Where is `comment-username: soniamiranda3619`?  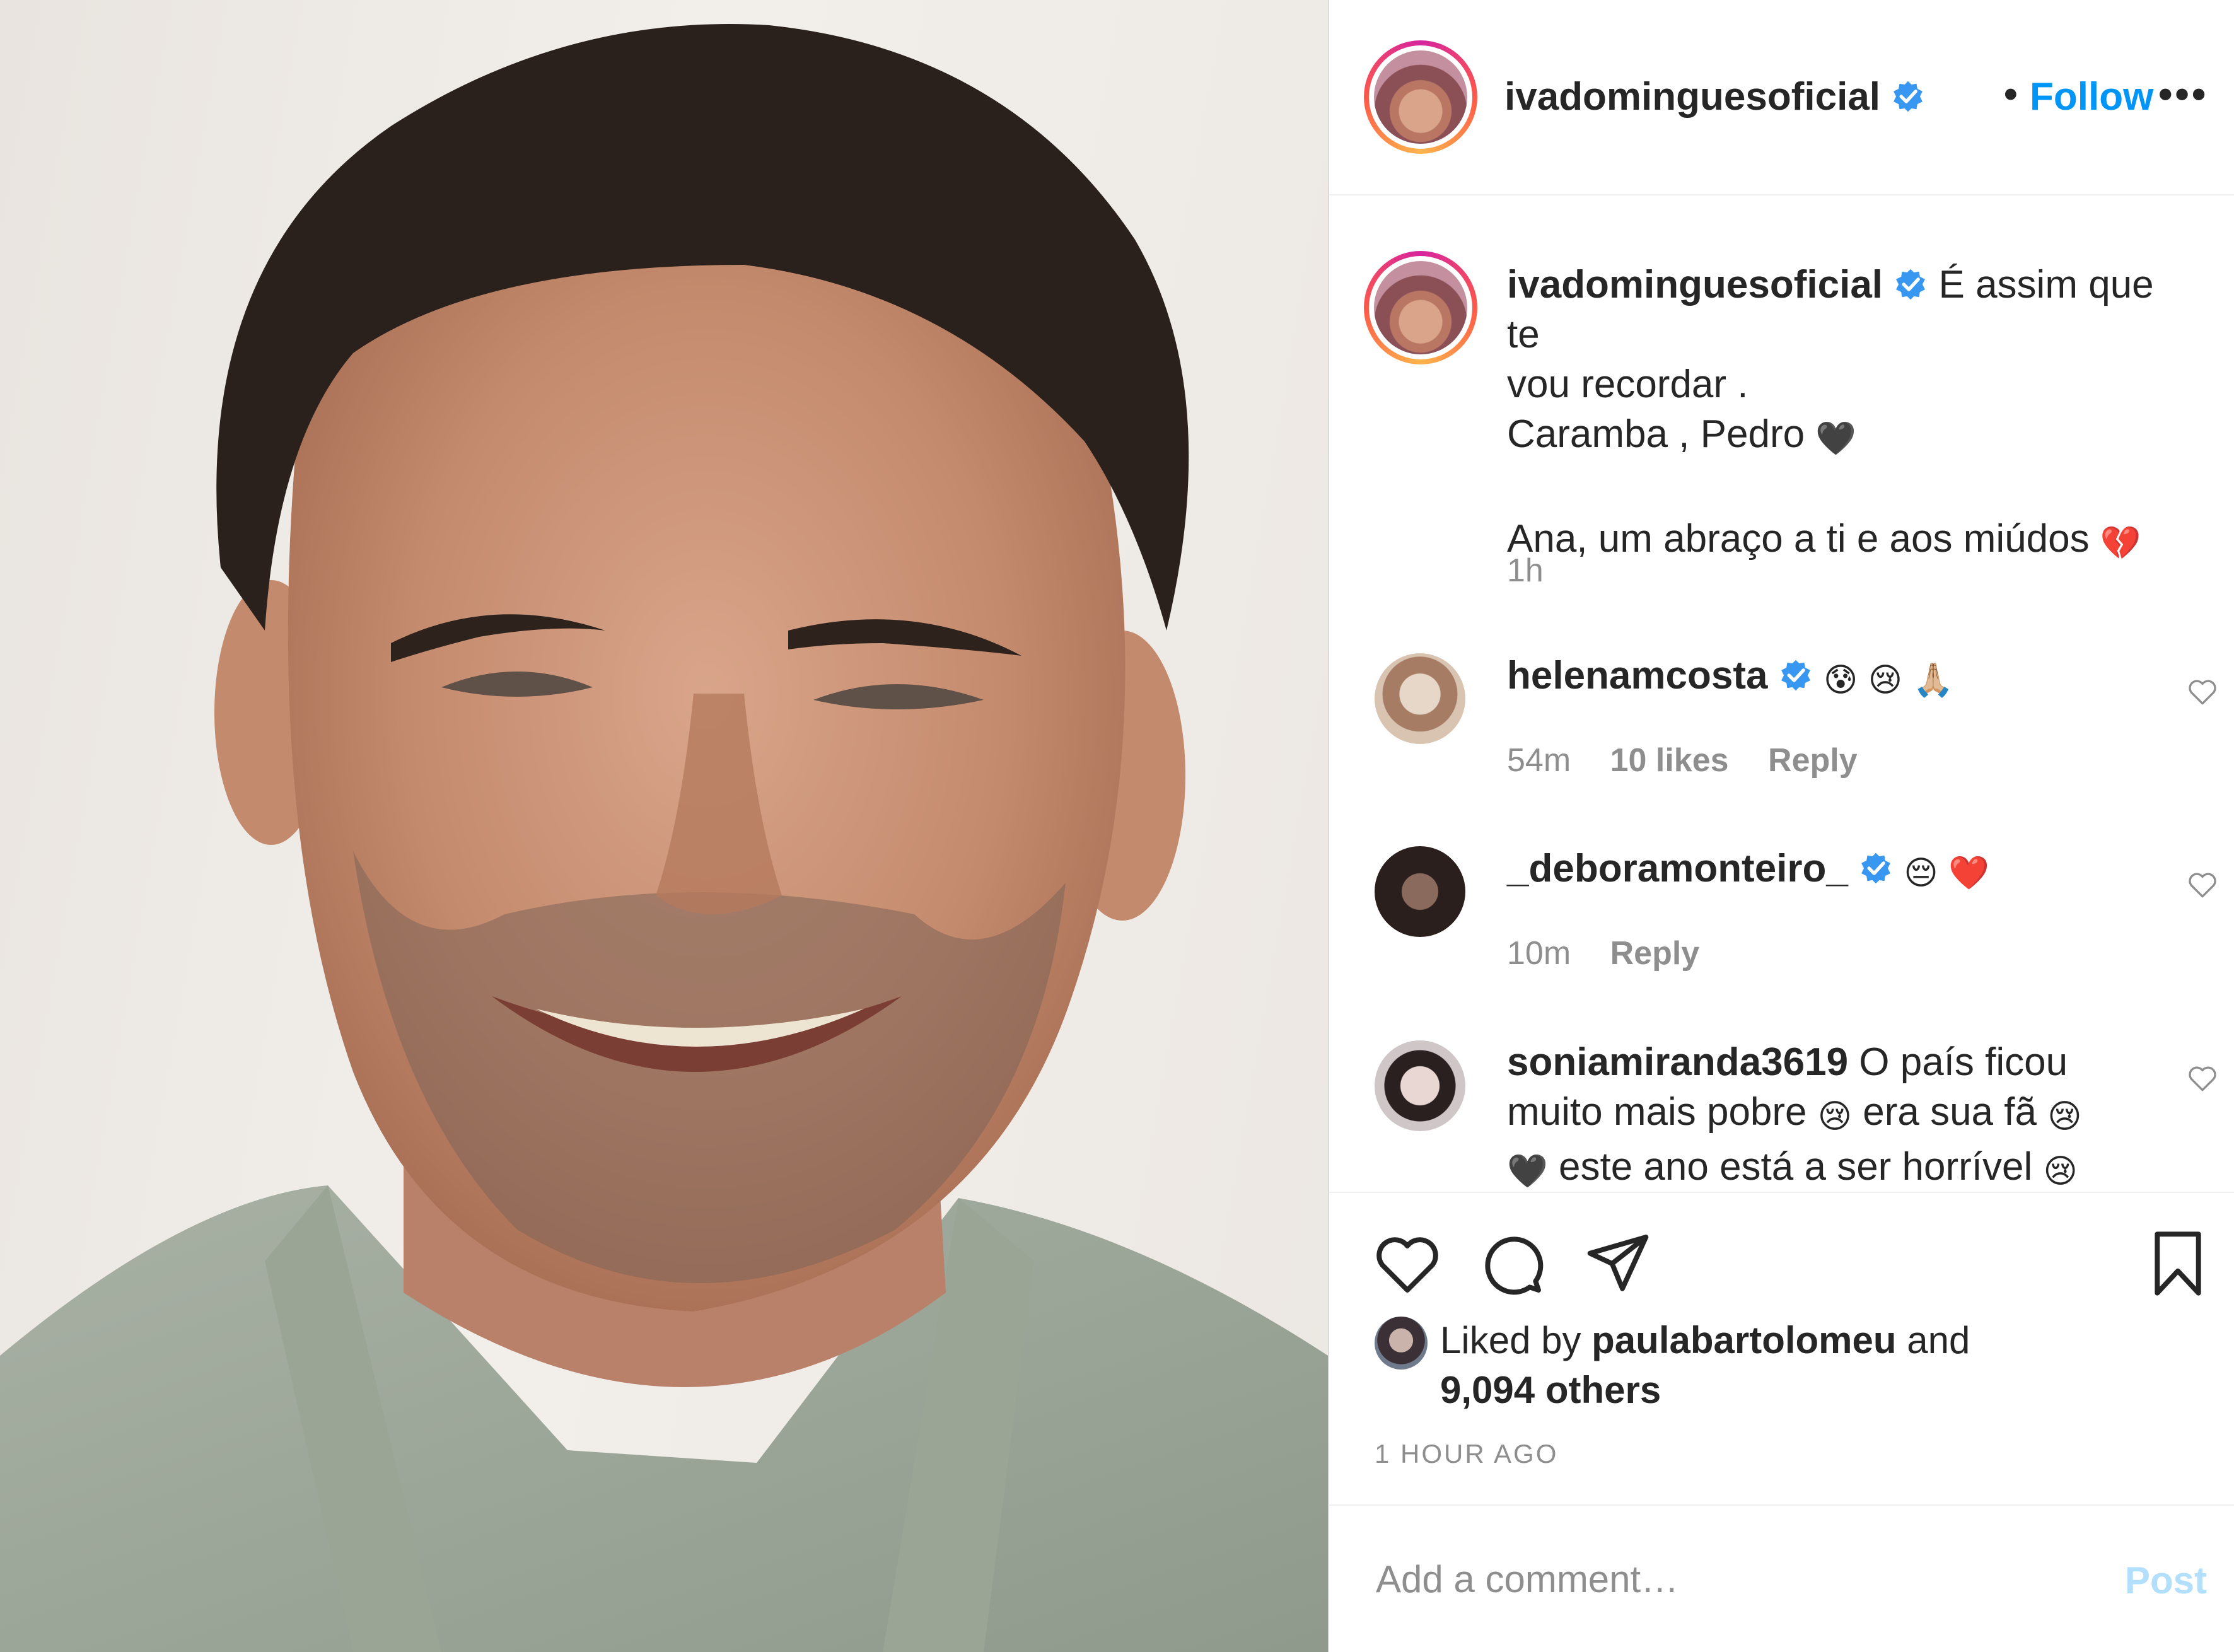
comment-username: soniamiranda3619 is located at coordinates (1678, 1062).